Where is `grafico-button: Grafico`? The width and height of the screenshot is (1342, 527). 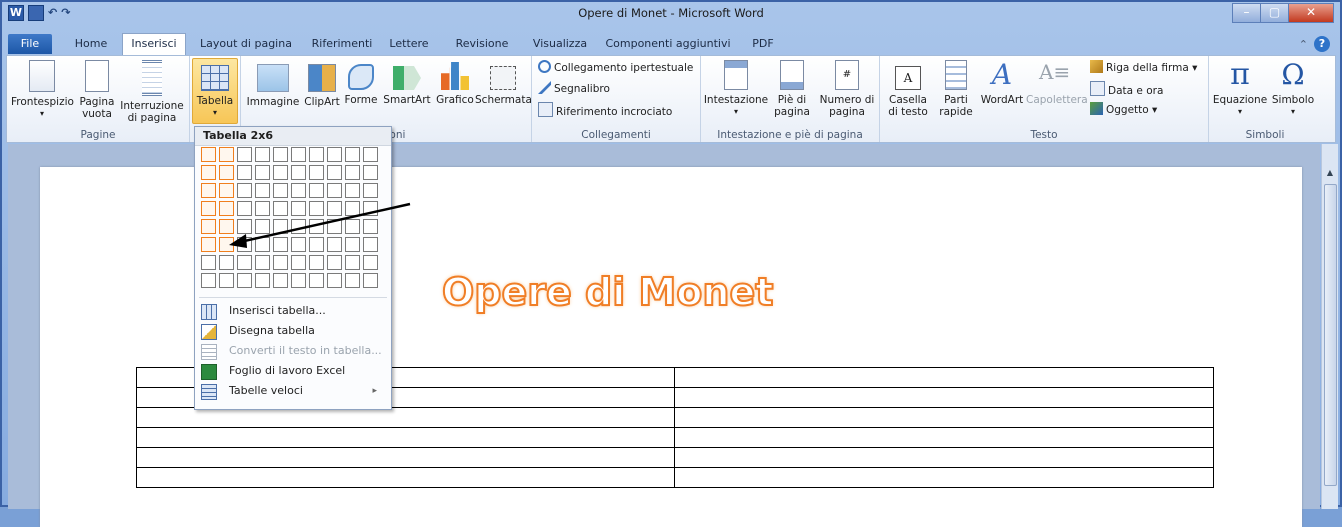
grafico-button: Grafico is located at coordinates (455, 83).